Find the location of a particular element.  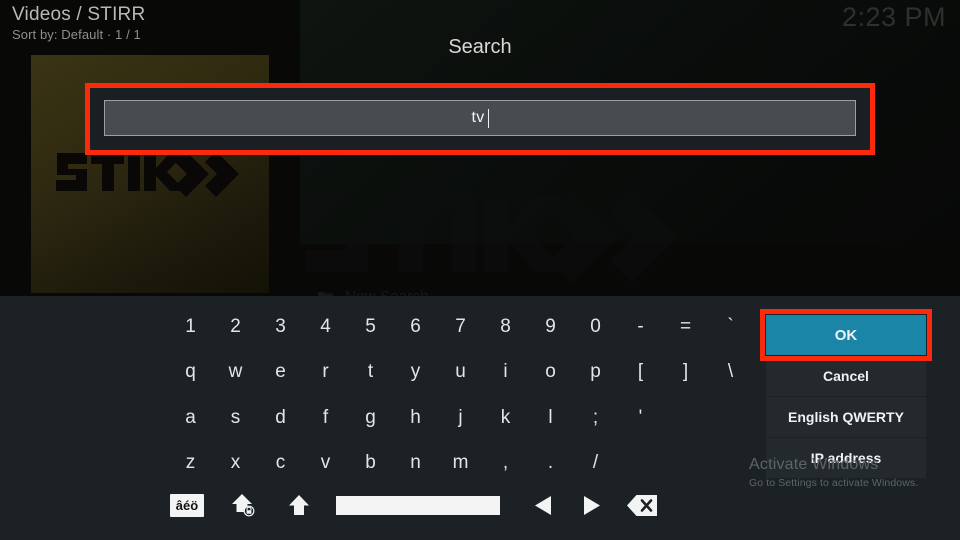

arrow-left-icon is located at coordinates (543, 505).